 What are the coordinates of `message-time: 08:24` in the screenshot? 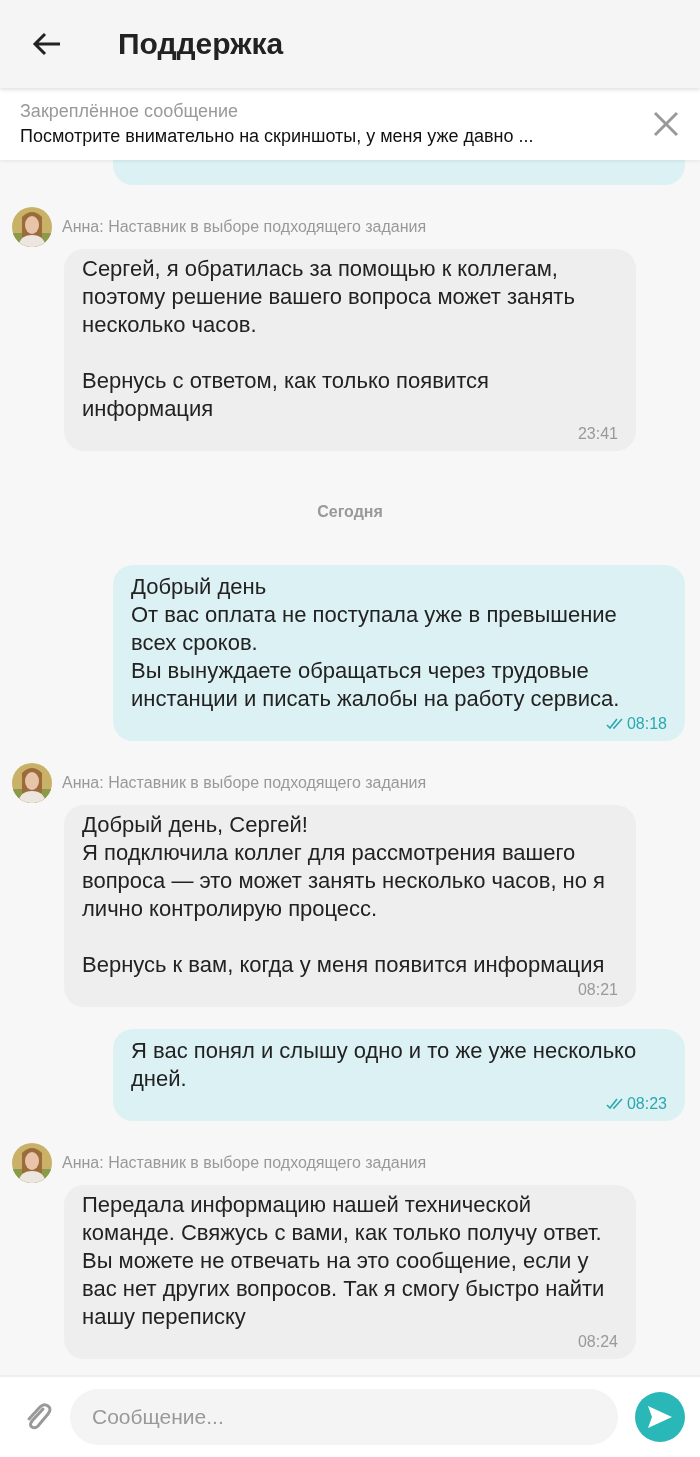 It's located at (597, 1342).